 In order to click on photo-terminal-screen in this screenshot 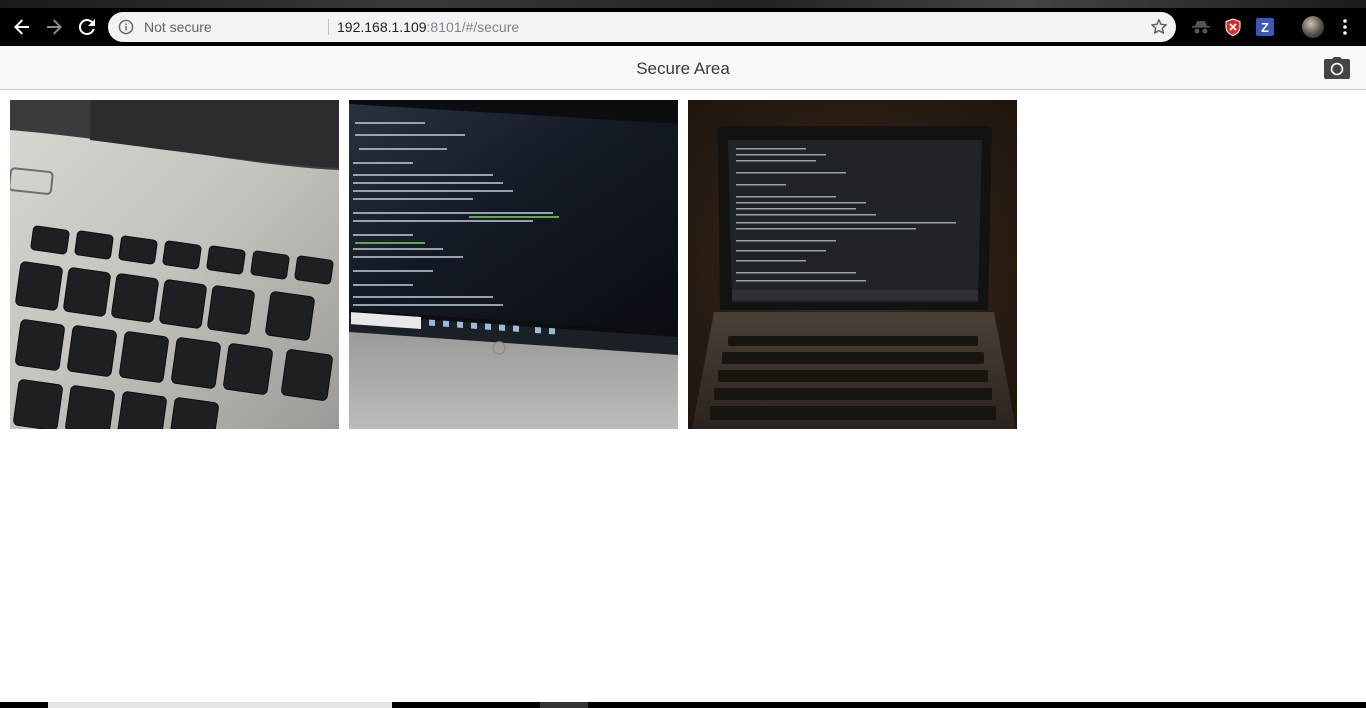, I will do `click(513, 264)`.